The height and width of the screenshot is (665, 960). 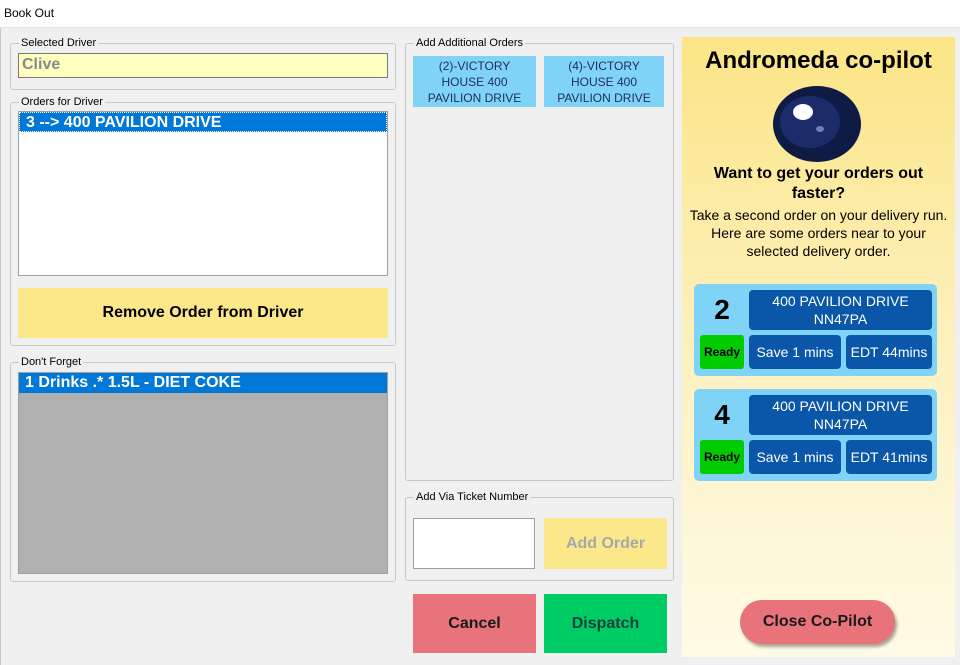 I want to click on estimated-delivery-time: EDT 44mins, so click(x=889, y=352).